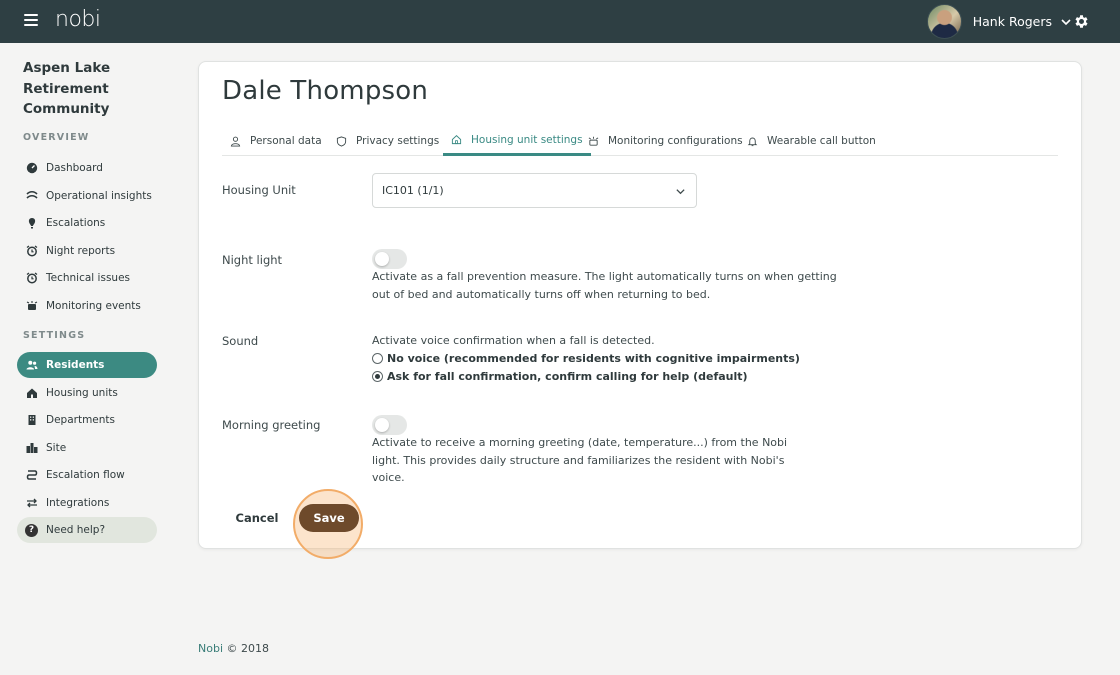  I want to click on tab-label: Privacy settings, so click(398, 141).